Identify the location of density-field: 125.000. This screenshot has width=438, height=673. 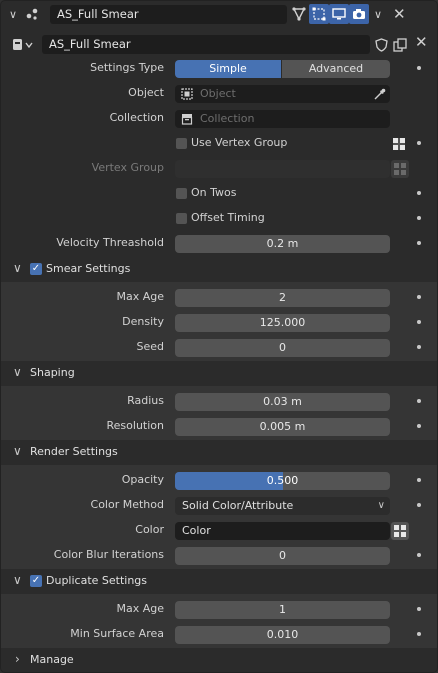
(282, 323).